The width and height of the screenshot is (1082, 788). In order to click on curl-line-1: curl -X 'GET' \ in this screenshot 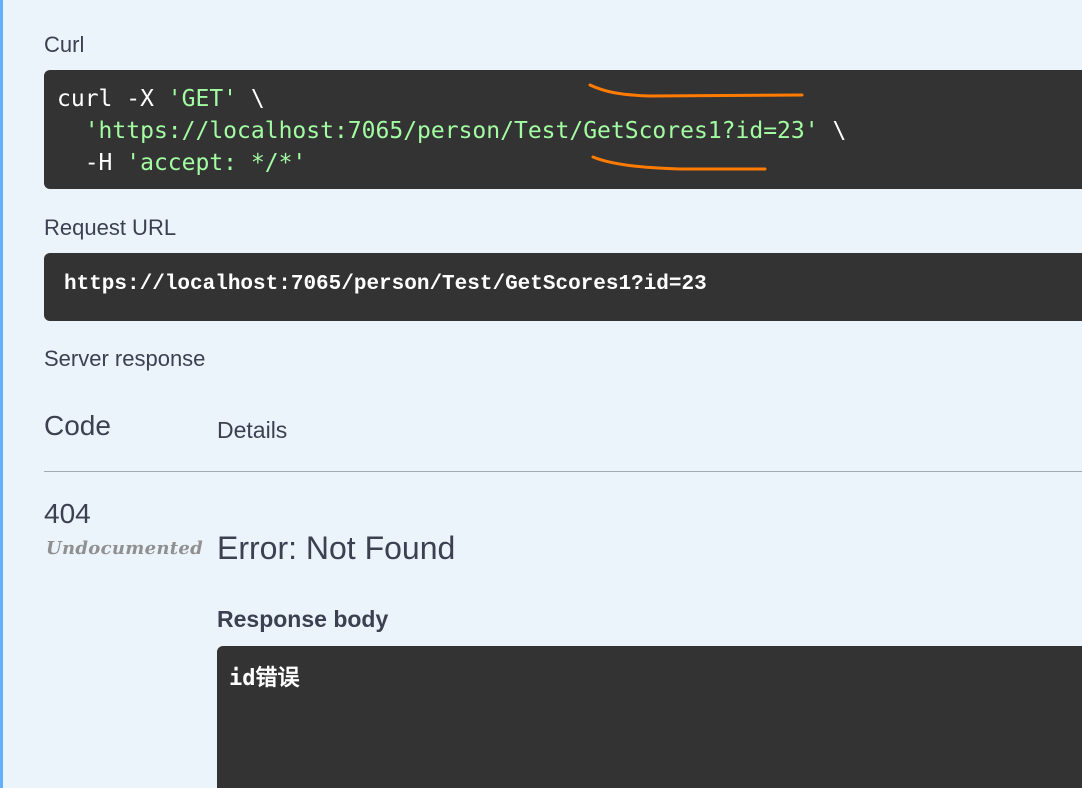, I will do `click(569, 99)`.